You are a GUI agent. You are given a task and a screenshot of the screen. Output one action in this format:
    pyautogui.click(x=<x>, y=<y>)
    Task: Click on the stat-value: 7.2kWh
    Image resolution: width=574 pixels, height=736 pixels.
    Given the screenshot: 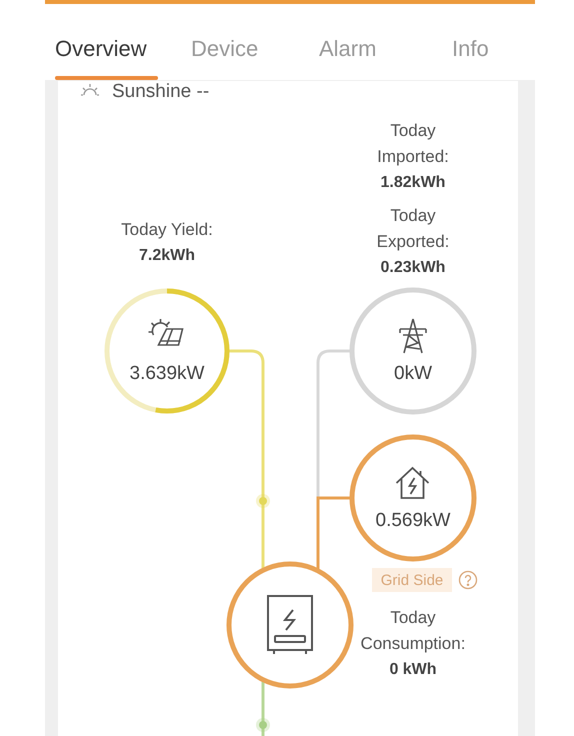 What is the action you would take?
    pyautogui.click(x=166, y=256)
    